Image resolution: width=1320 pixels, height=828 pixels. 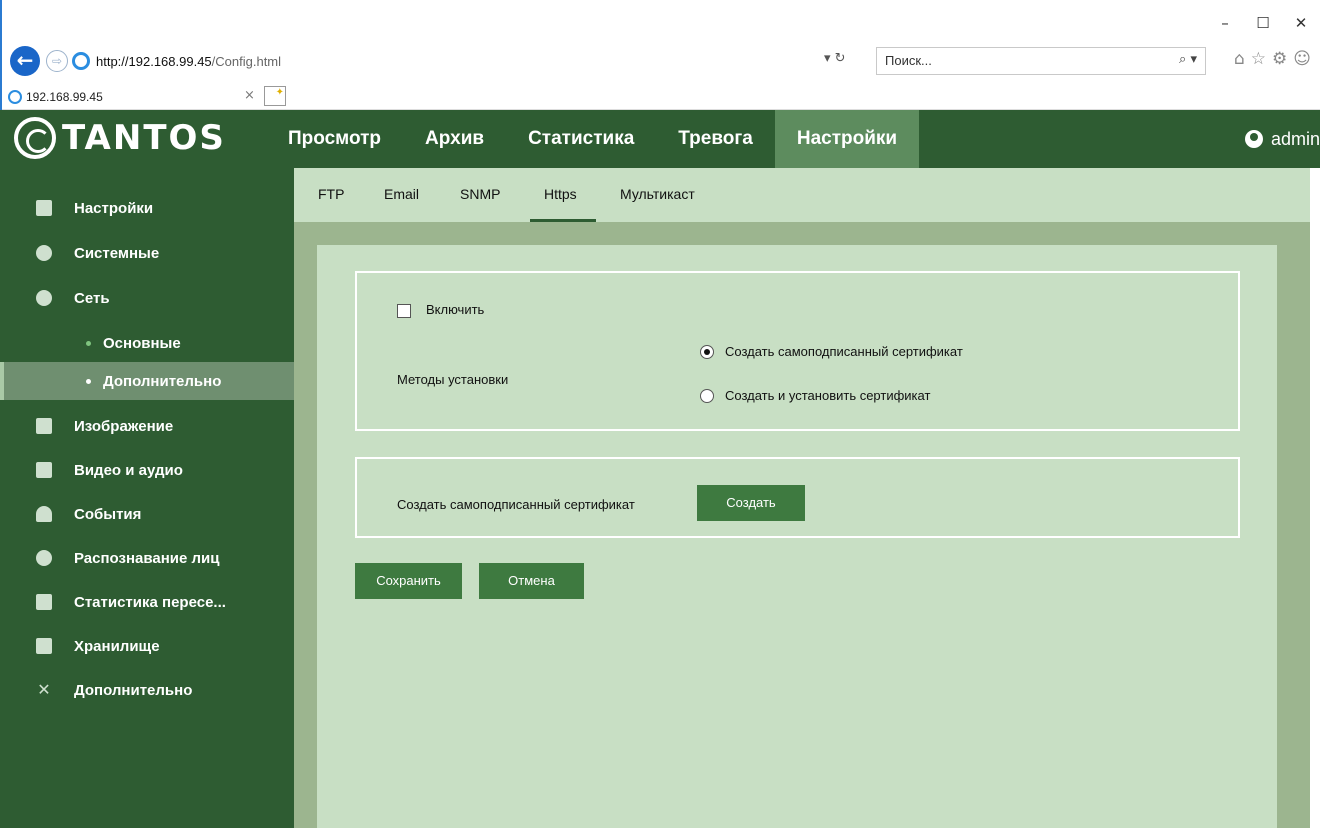 I want to click on tab-https: Https, so click(x=560, y=194).